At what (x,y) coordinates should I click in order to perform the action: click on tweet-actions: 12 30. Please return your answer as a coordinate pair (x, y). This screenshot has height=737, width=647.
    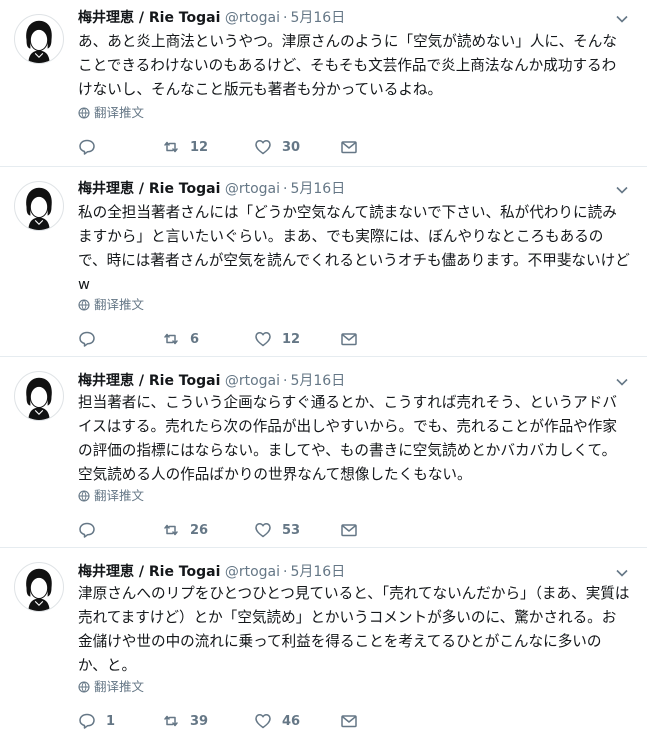
    Looking at the image, I should click on (278, 147).